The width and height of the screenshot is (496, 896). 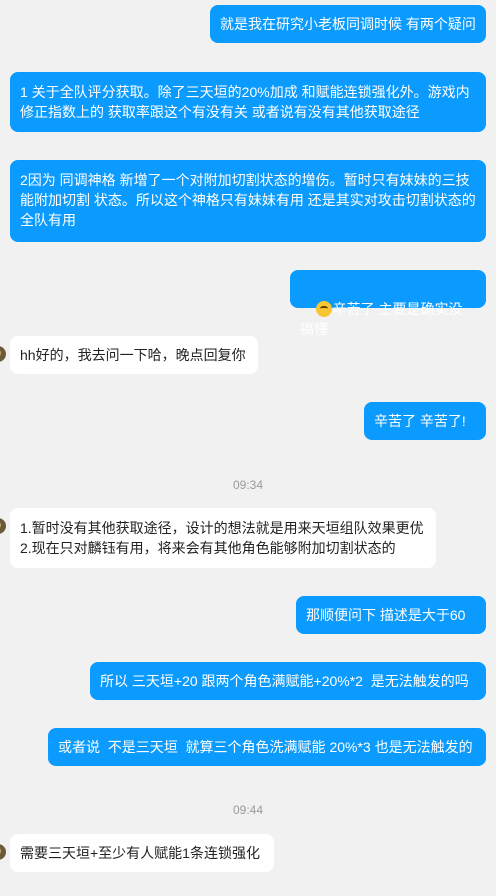 I want to click on outgoing-message: 辛苦了 辛苦了!, so click(x=425, y=421).